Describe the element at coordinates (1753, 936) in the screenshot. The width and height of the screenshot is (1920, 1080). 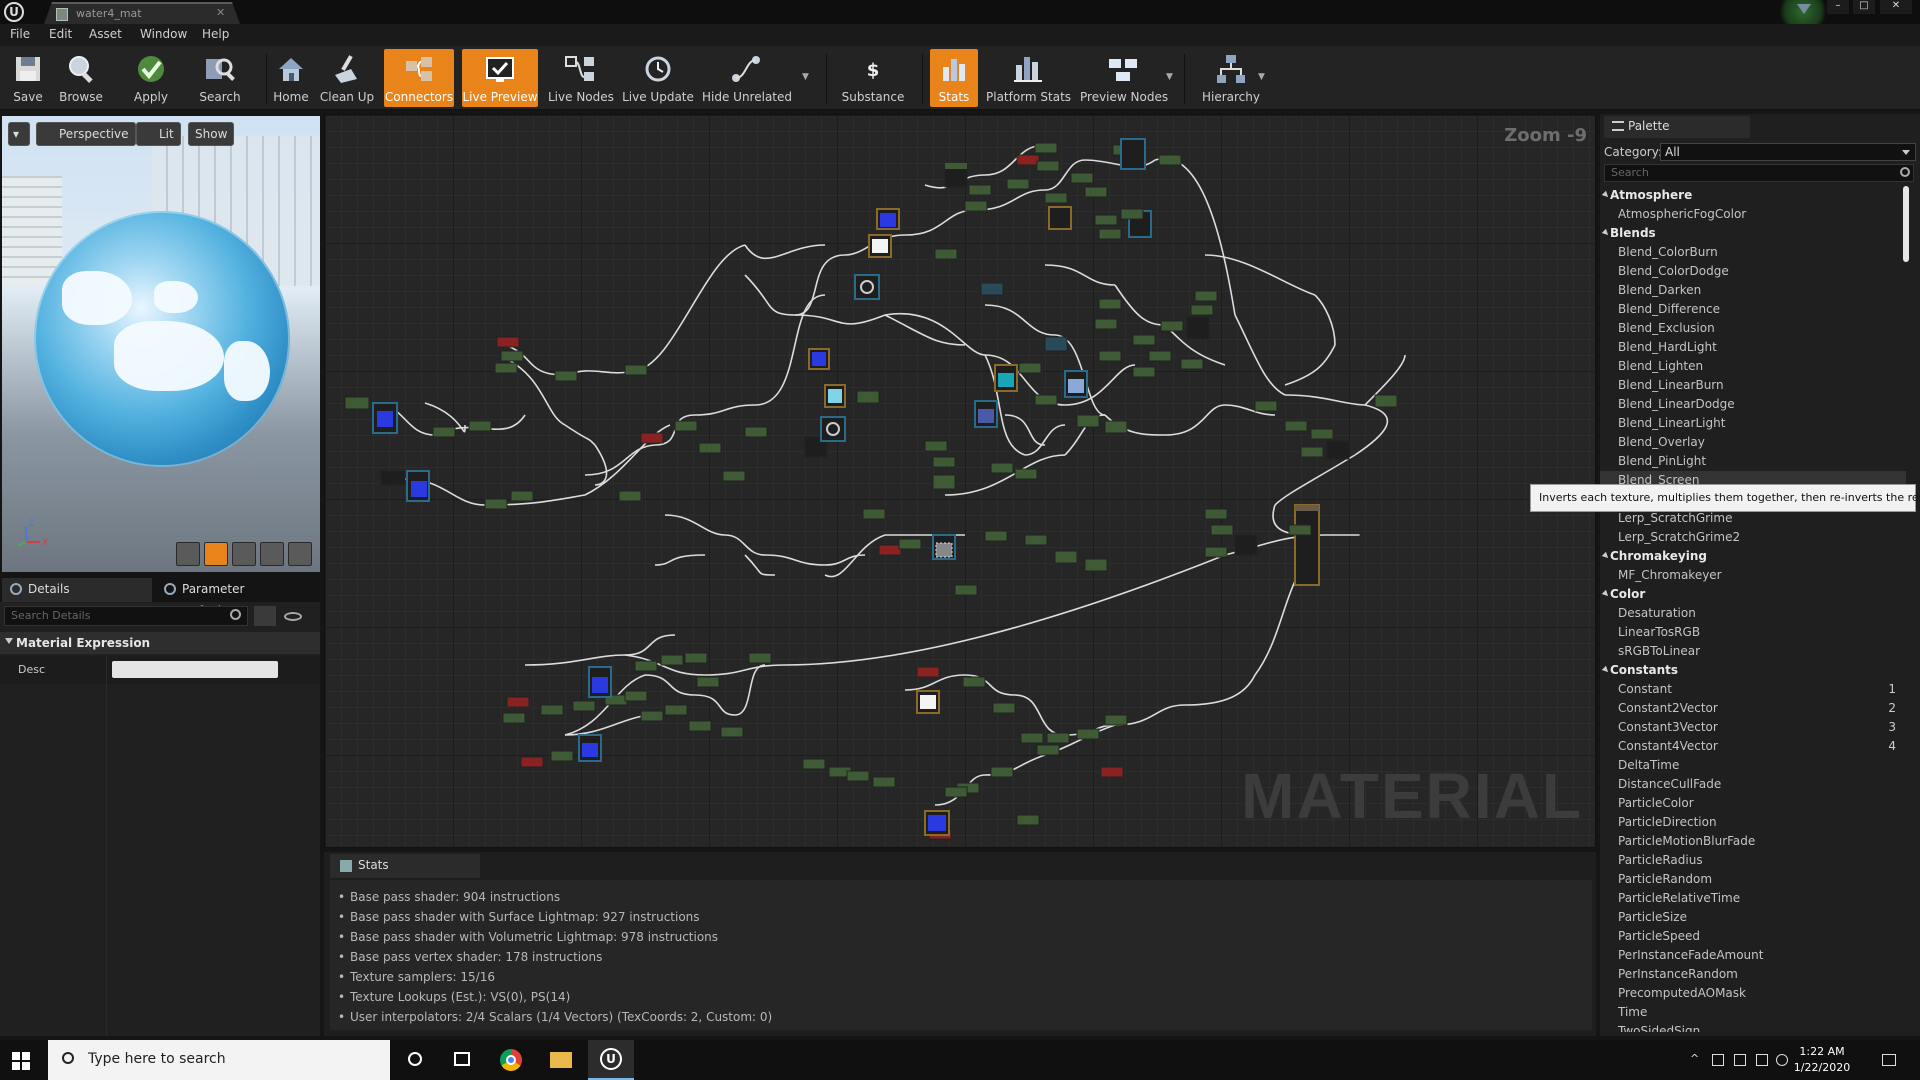
I see `palette-item: ParticleSpeed` at that location.